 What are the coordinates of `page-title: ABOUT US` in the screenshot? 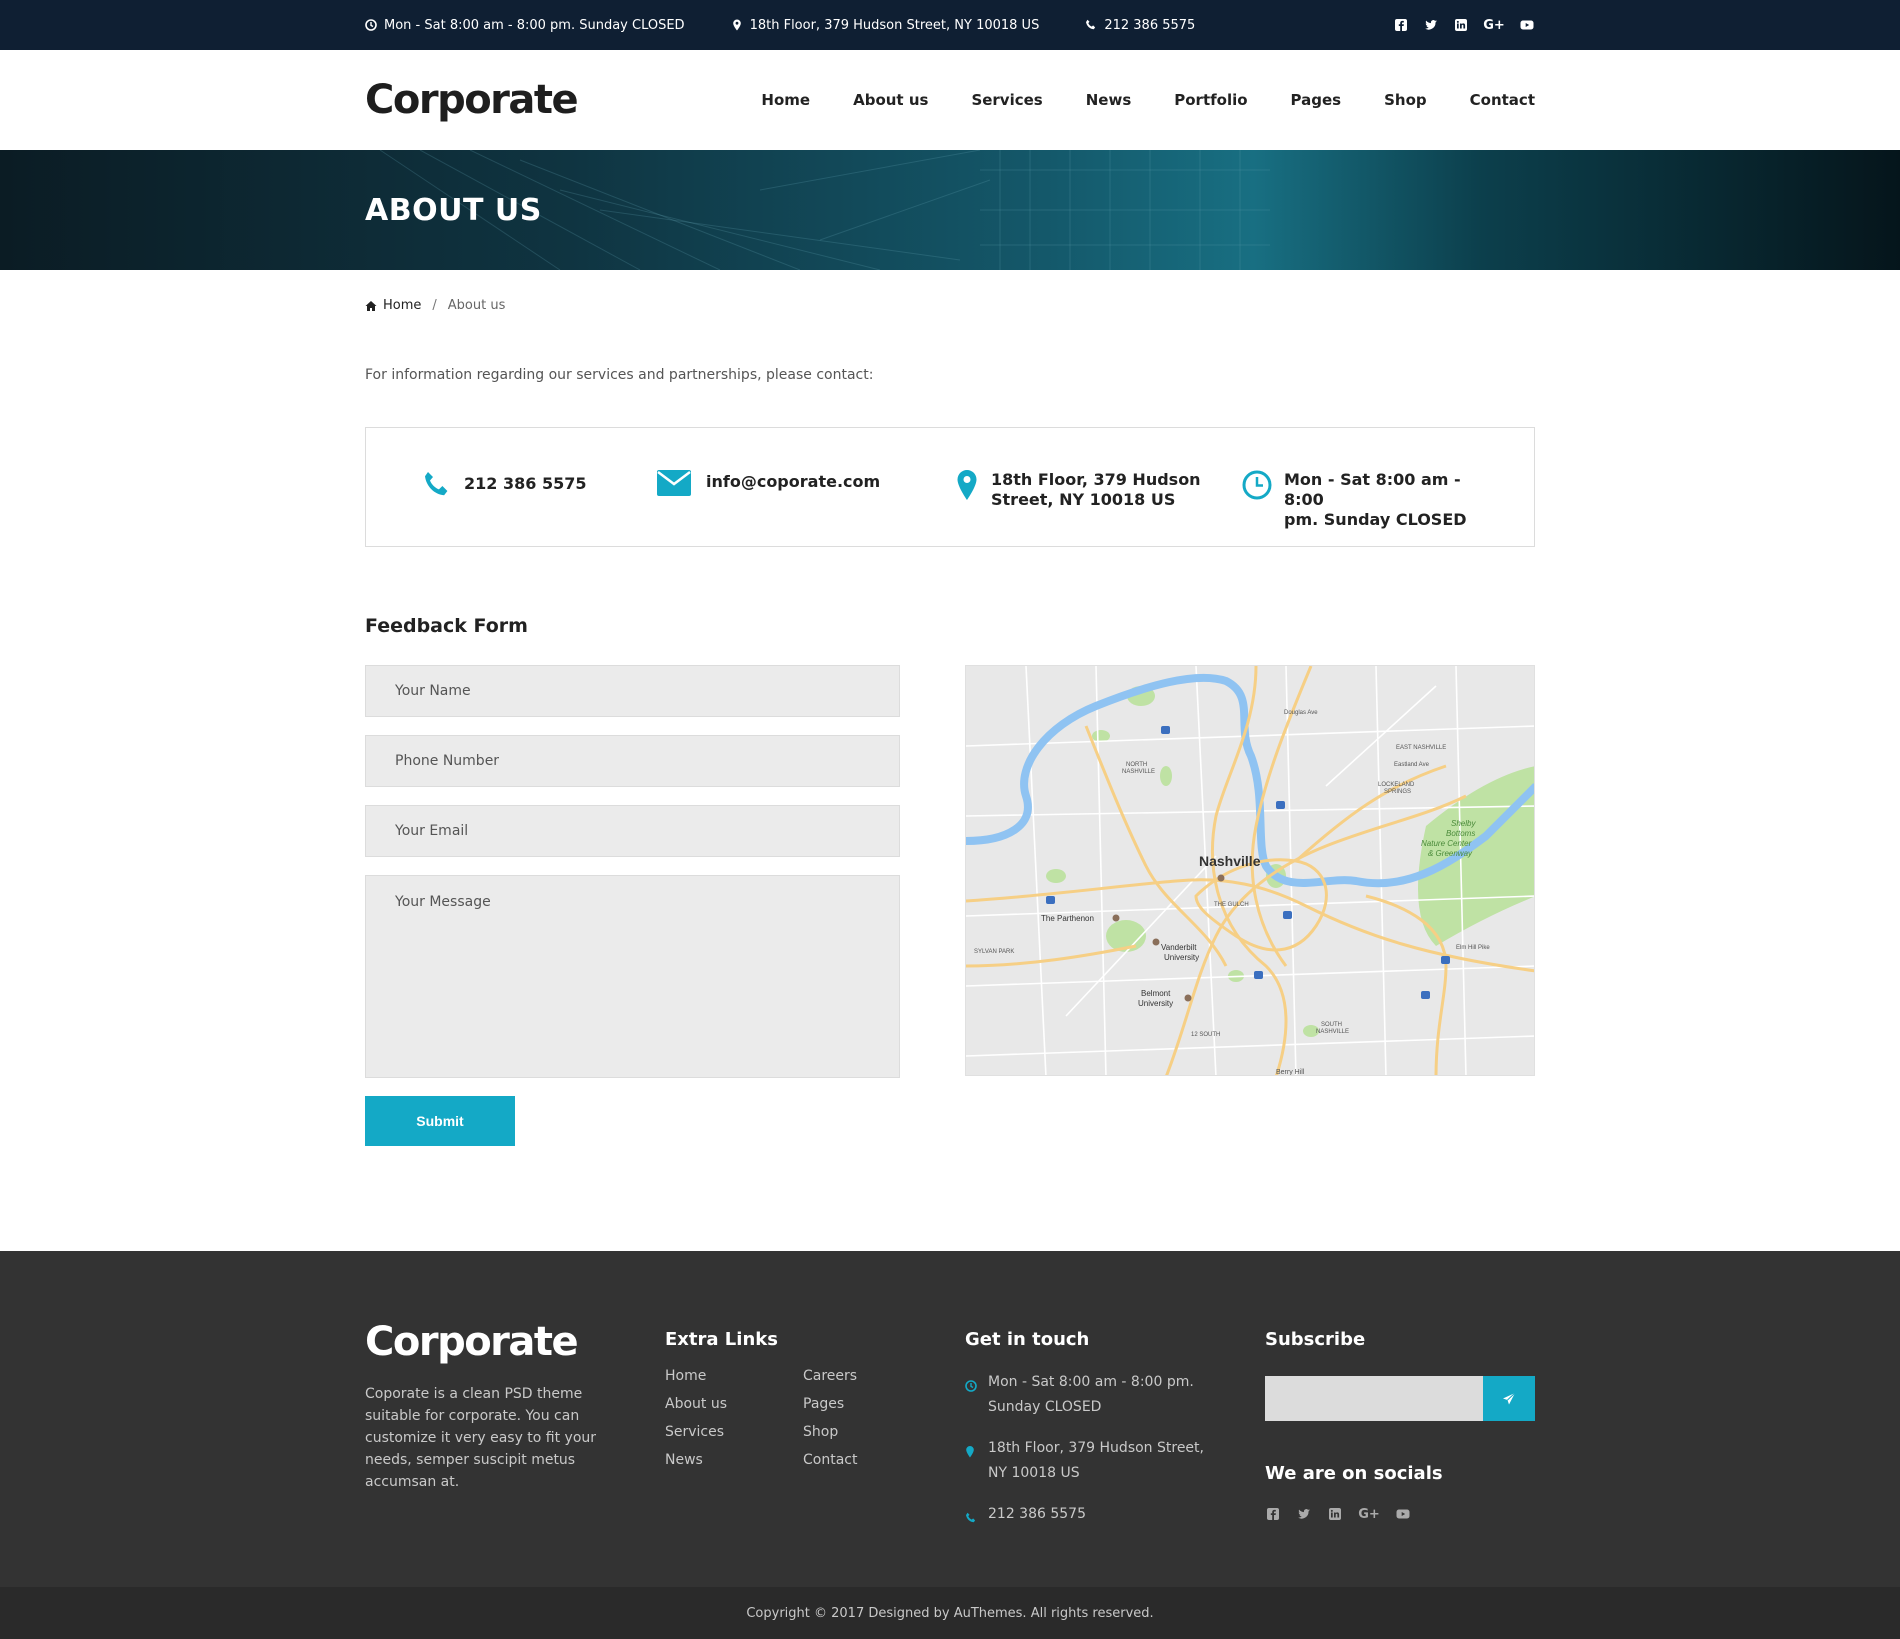 It's located at (453, 210).